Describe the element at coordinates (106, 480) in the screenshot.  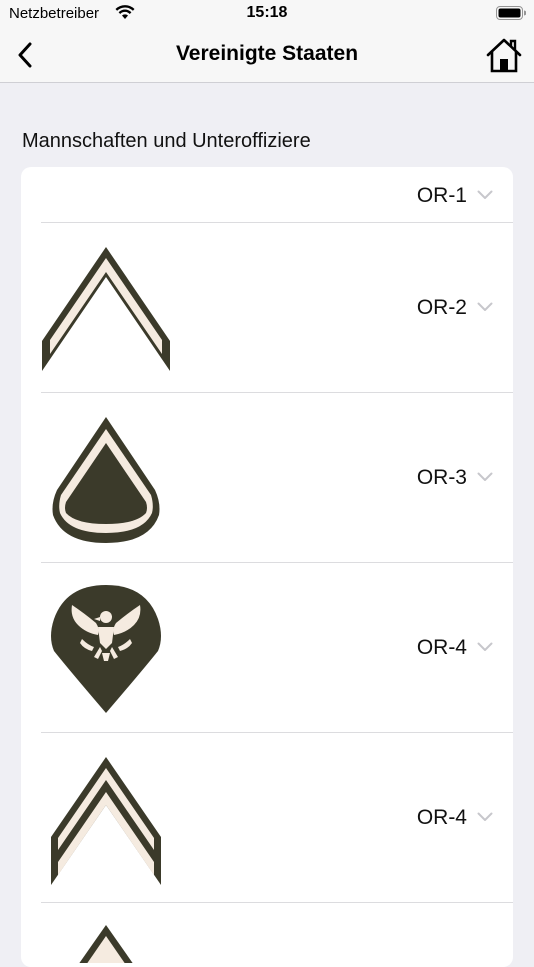
I see `private-first-class-icon` at that location.